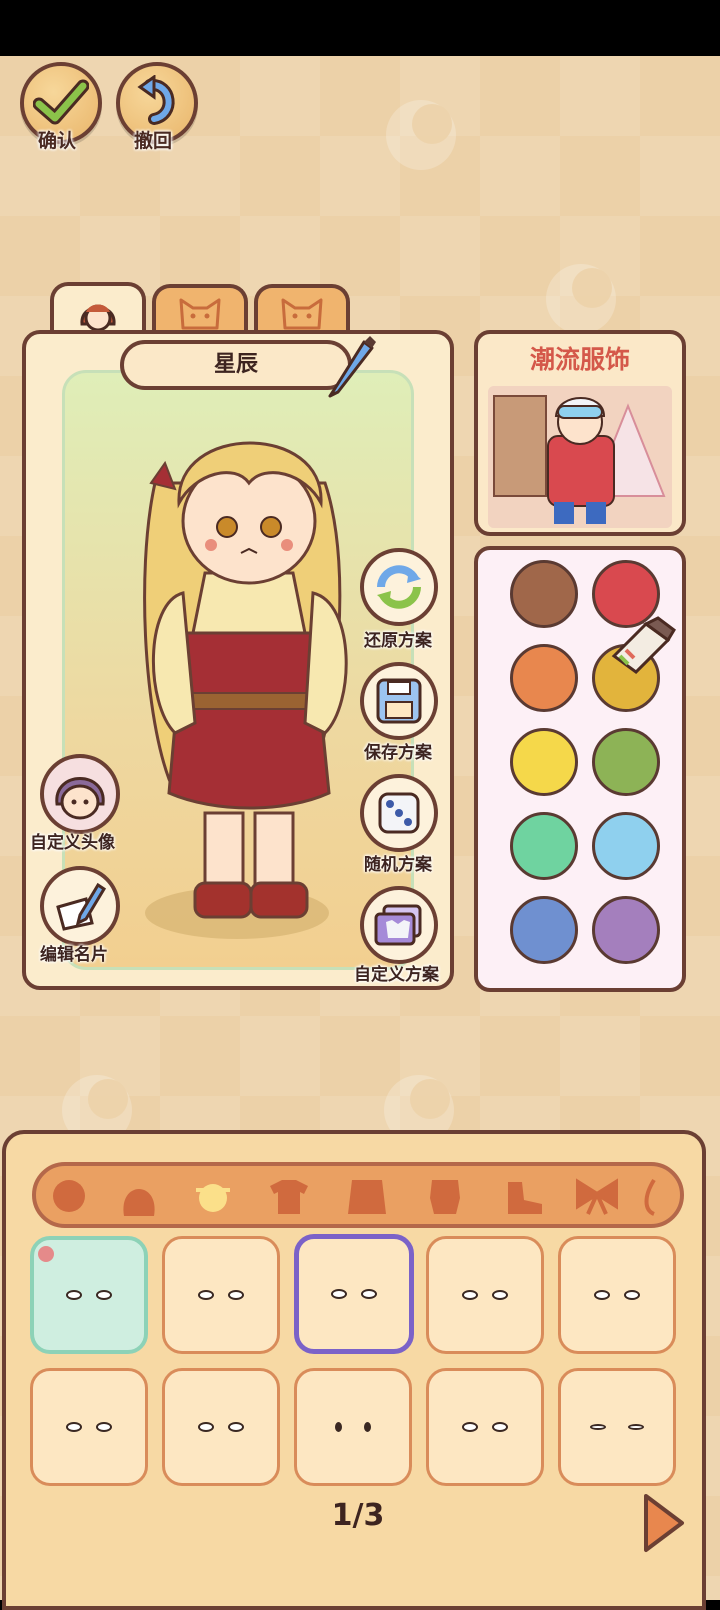 The height and width of the screenshot is (1610, 720). Describe the element at coordinates (358, 1515) in the screenshot. I see `page-indicator: 1/3` at that location.